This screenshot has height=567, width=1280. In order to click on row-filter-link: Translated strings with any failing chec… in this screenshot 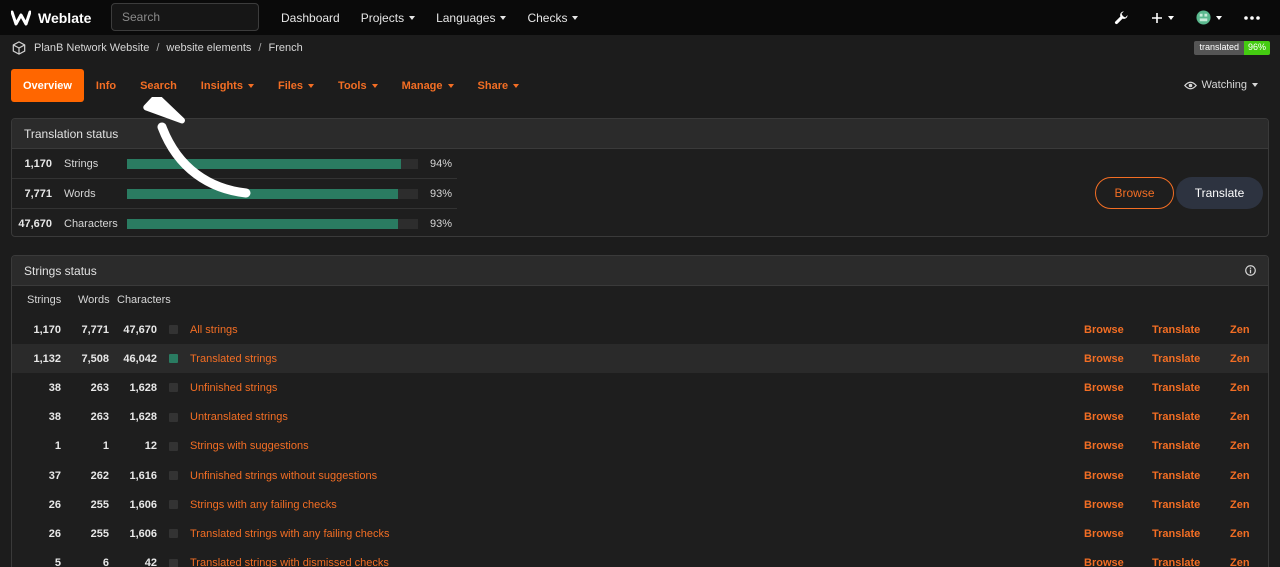, I will do `click(290, 534)`.